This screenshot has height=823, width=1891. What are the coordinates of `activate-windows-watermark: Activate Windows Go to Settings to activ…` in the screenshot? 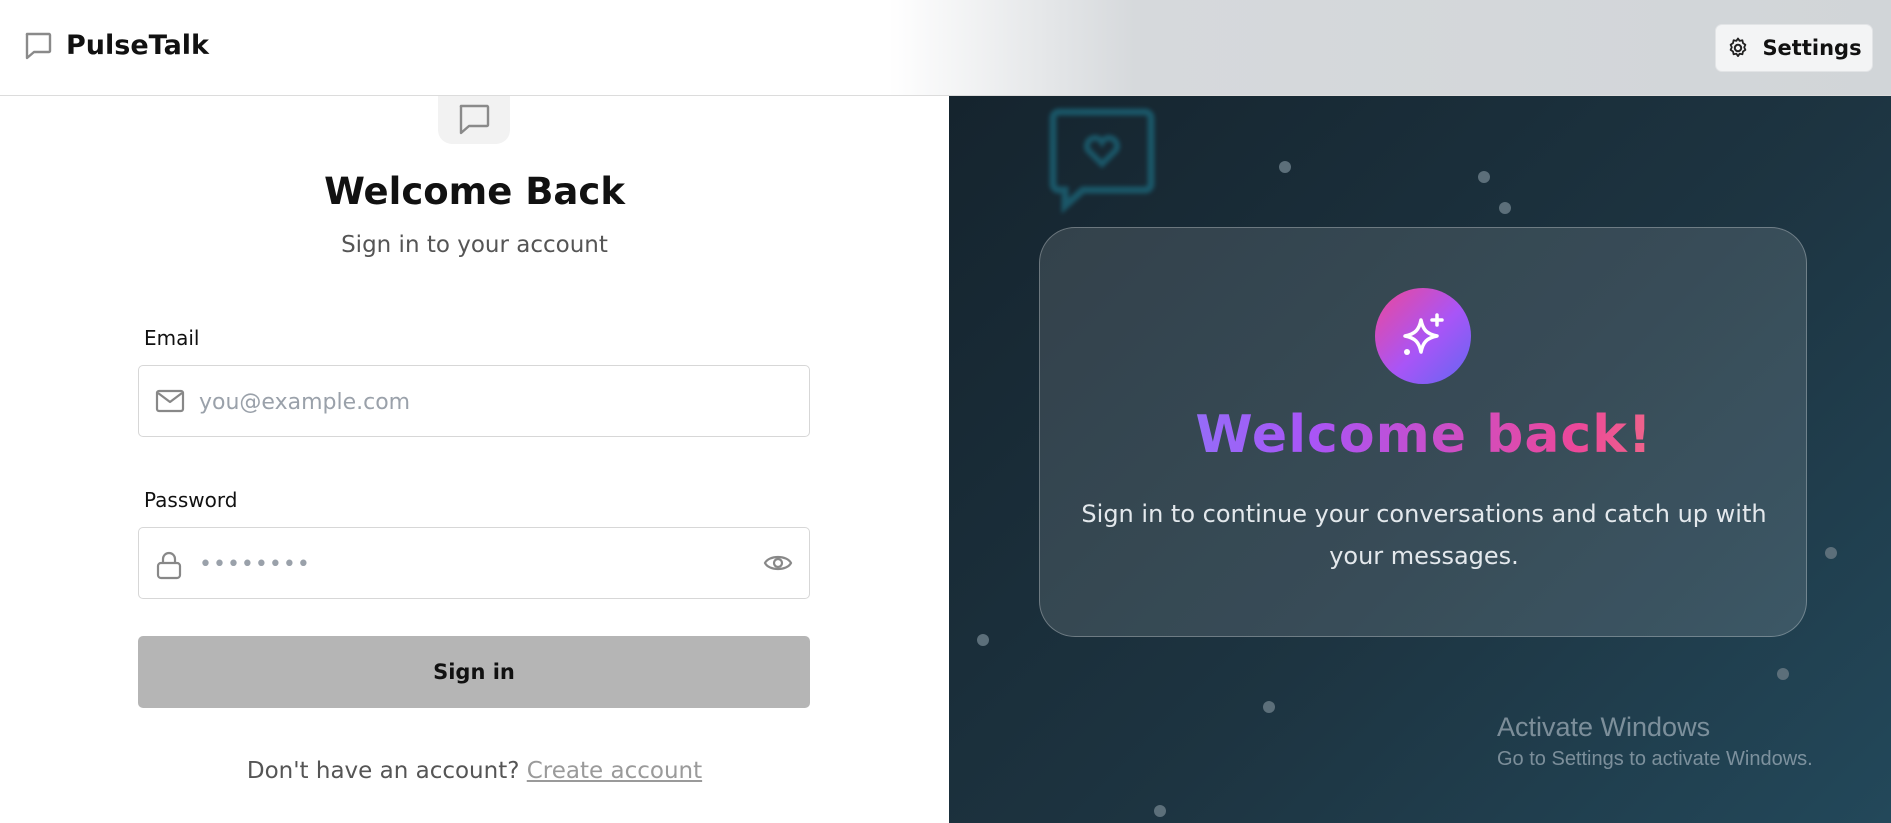 It's located at (1655, 742).